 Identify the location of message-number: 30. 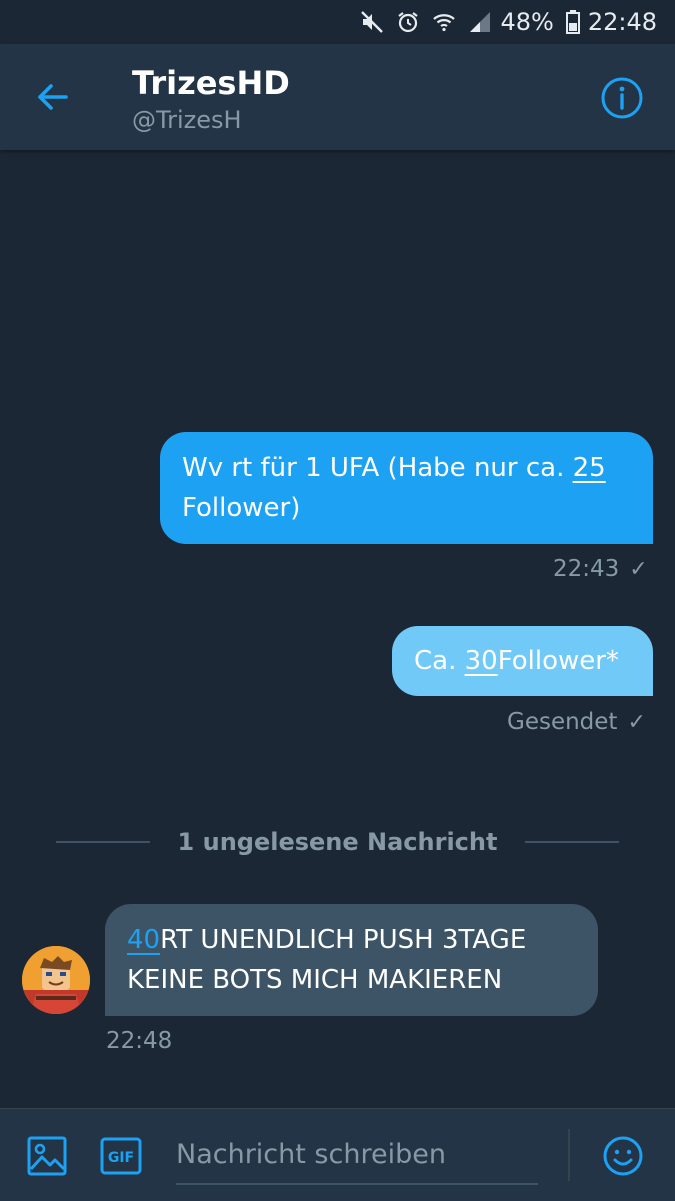
(481, 661).